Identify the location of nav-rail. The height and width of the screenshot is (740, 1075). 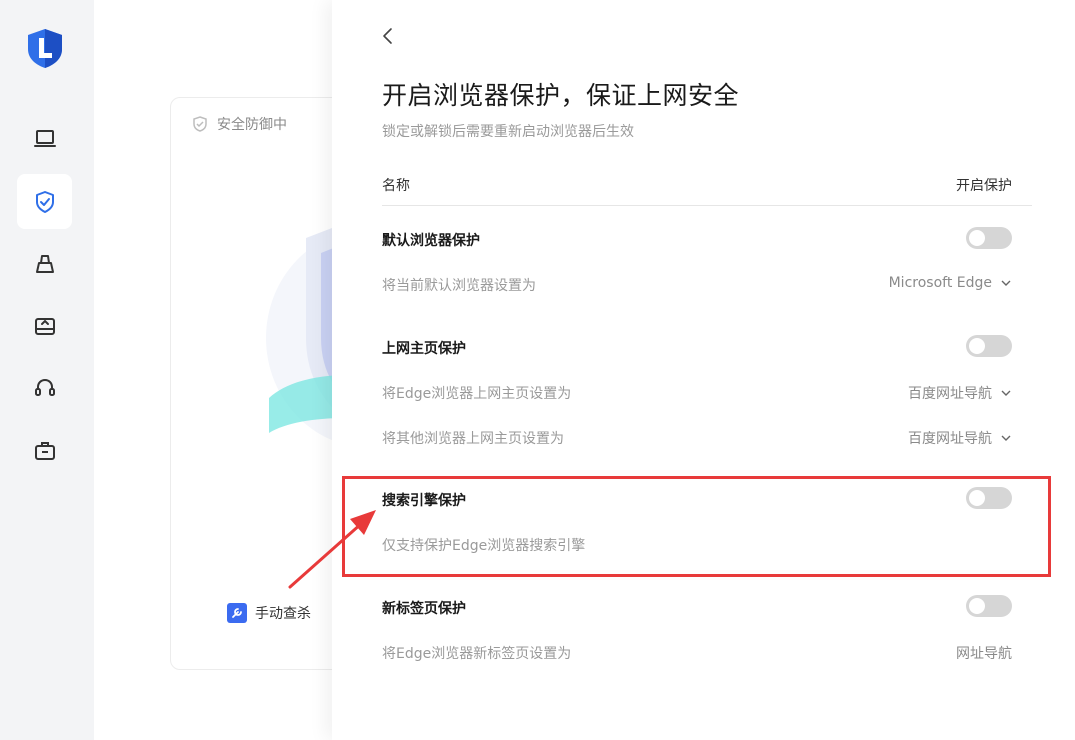
(47, 370).